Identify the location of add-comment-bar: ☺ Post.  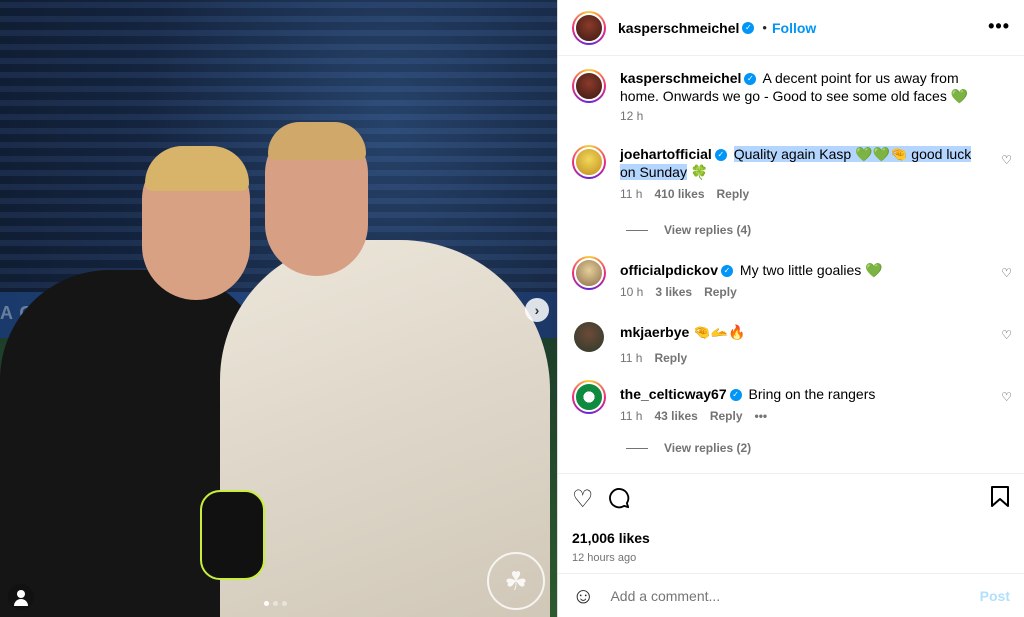
(791, 595).